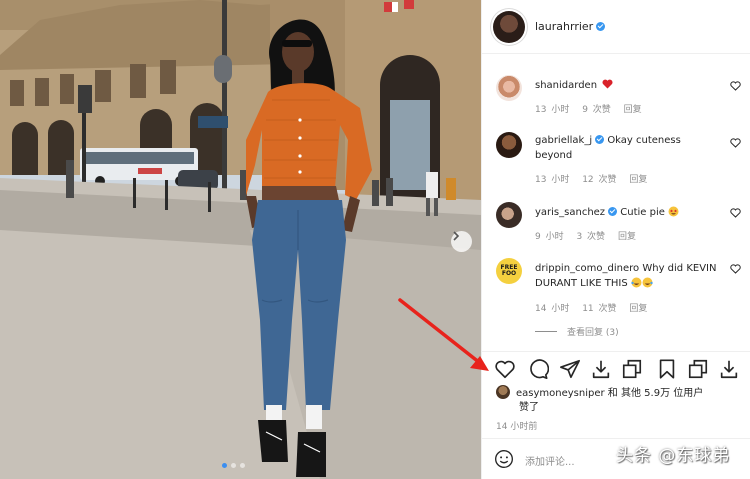 This screenshot has height=479, width=750. What do you see at coordinates (570, 212) in the screenshot?
I see `commenter-username: yaris_sanchez` at bounding box center [570, 212].